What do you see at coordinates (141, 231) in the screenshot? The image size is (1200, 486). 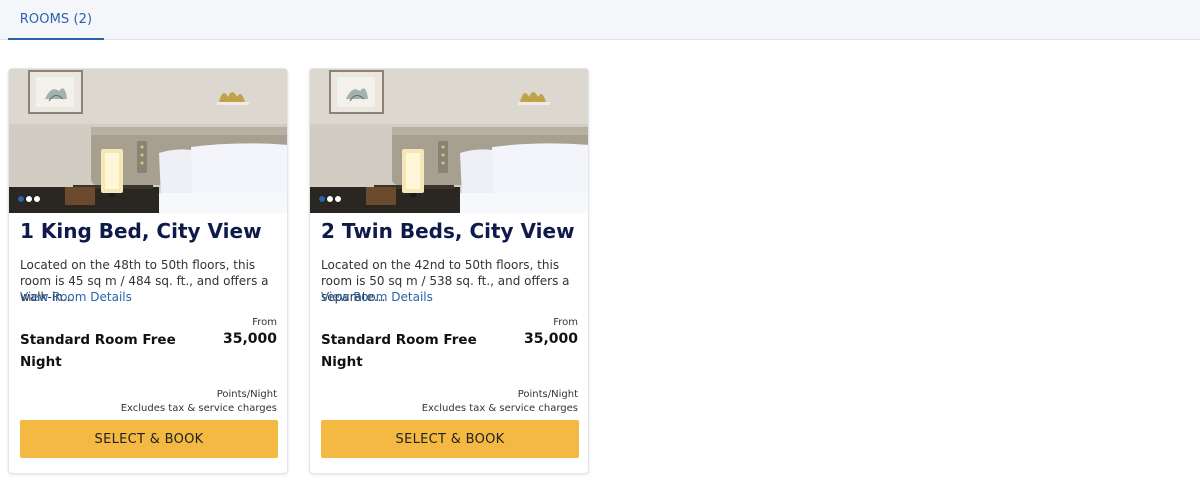 I see `room-title: 1 King Bed, City View` at bounding box center [141, 231].